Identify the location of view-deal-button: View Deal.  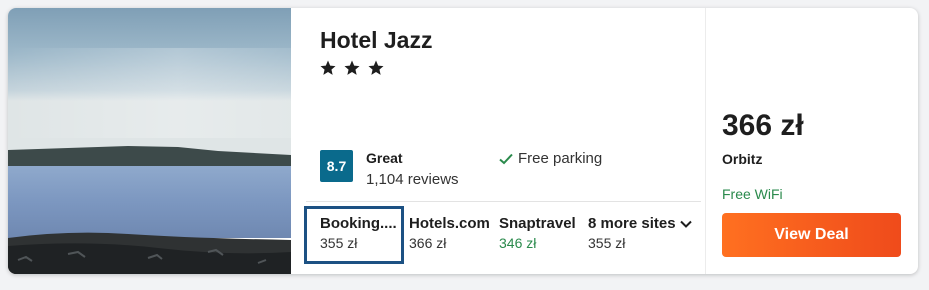
(811, 235).